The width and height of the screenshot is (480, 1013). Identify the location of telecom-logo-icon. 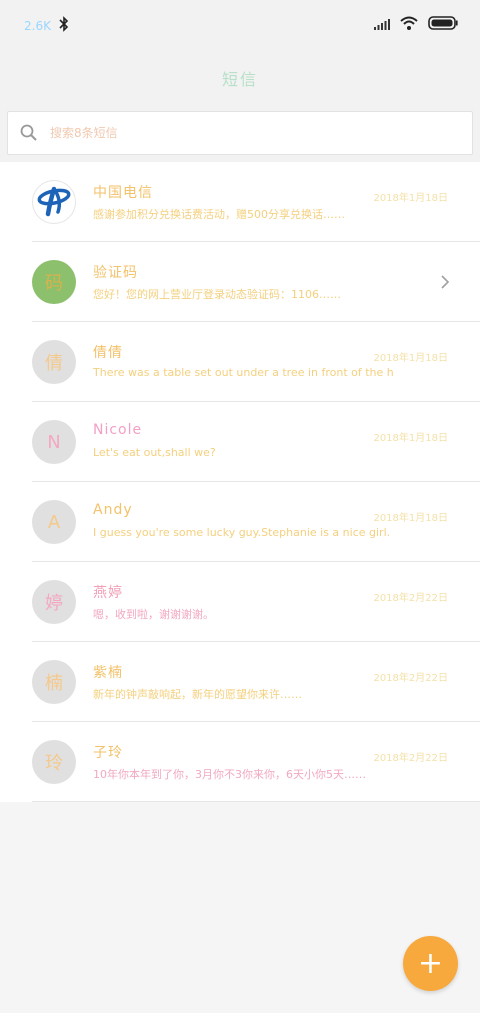
(54, 202).